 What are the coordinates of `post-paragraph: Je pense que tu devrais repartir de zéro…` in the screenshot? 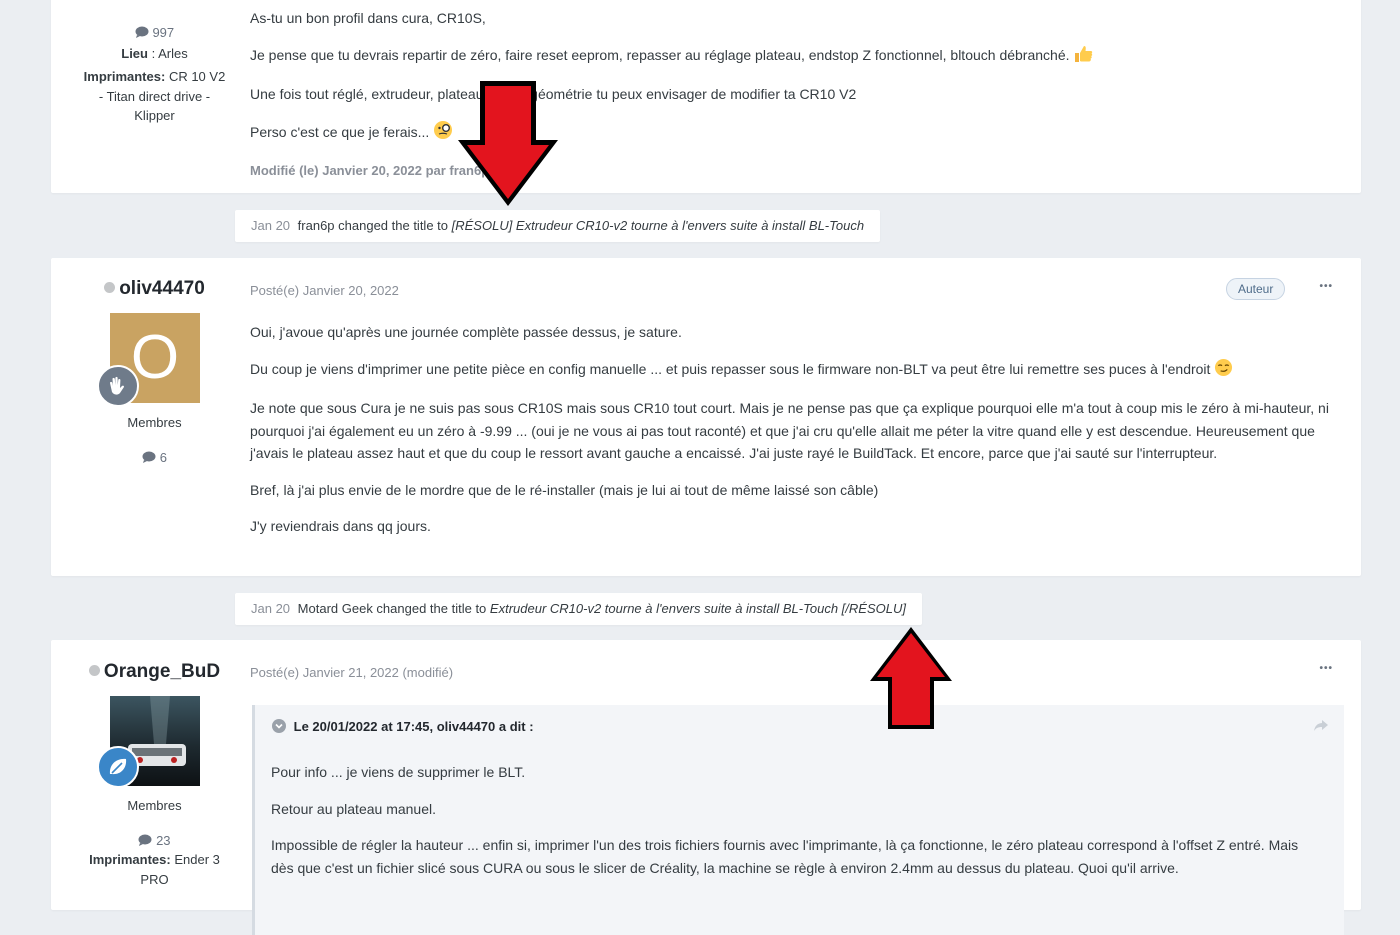 It's located at (795, 57).